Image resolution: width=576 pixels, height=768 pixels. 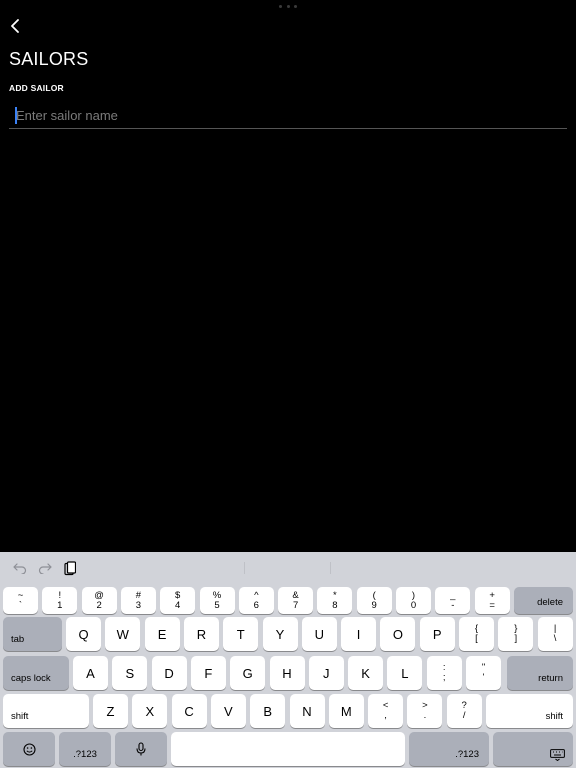 I want to click on key-letter: A, so click(x=90, y=673).